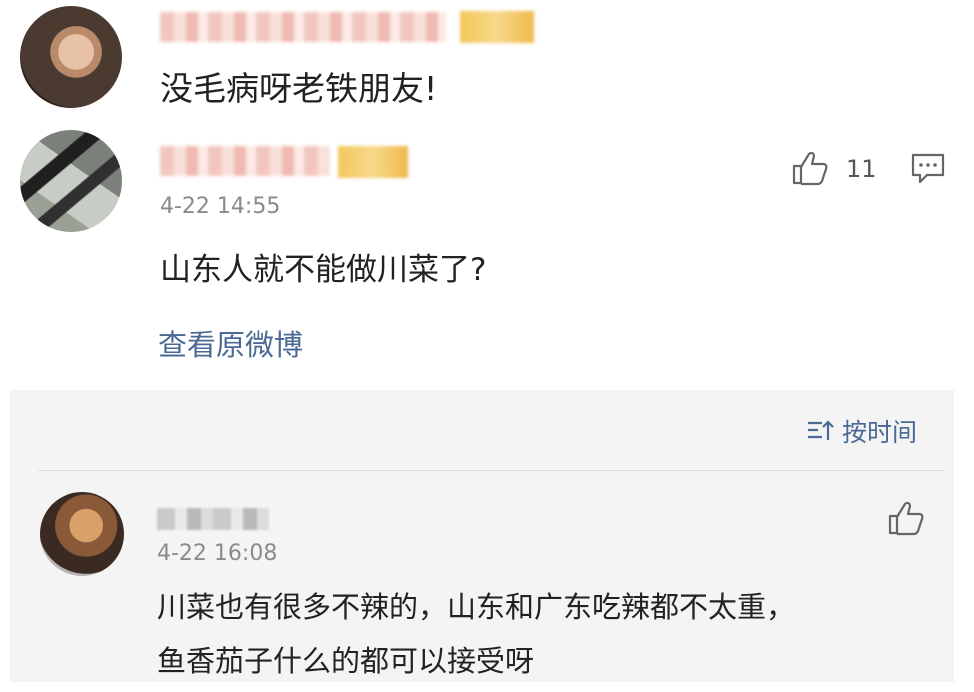 The image size is (974, 692). Describe the element at coordinates (346, 661) in the screenshot. I see `reply-text-line: 鱼香茄子什么的都可以接受呀` at that location.